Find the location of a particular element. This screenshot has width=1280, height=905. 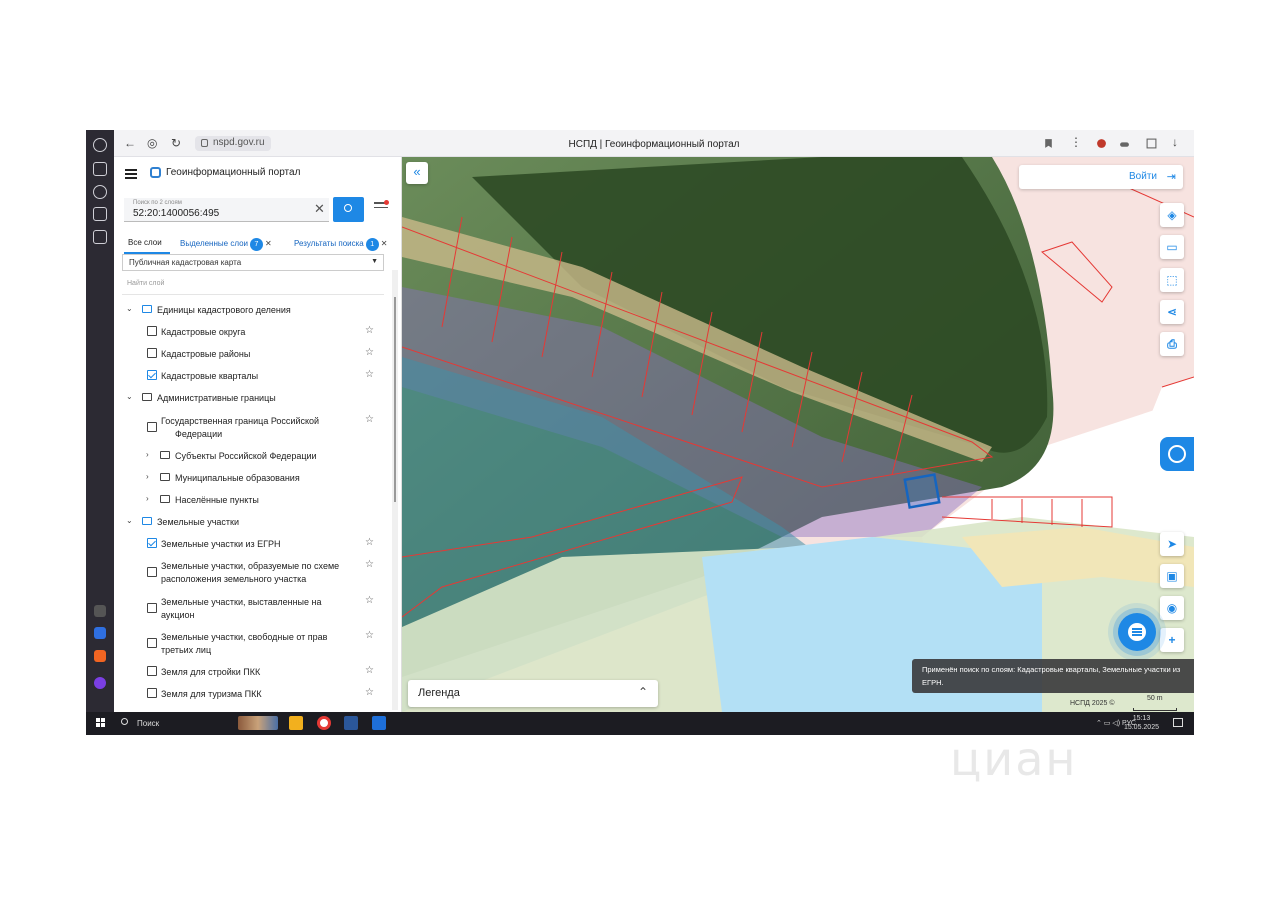

tree-subgroup-label: Населённые пункты is located at coordinates (217, 500).